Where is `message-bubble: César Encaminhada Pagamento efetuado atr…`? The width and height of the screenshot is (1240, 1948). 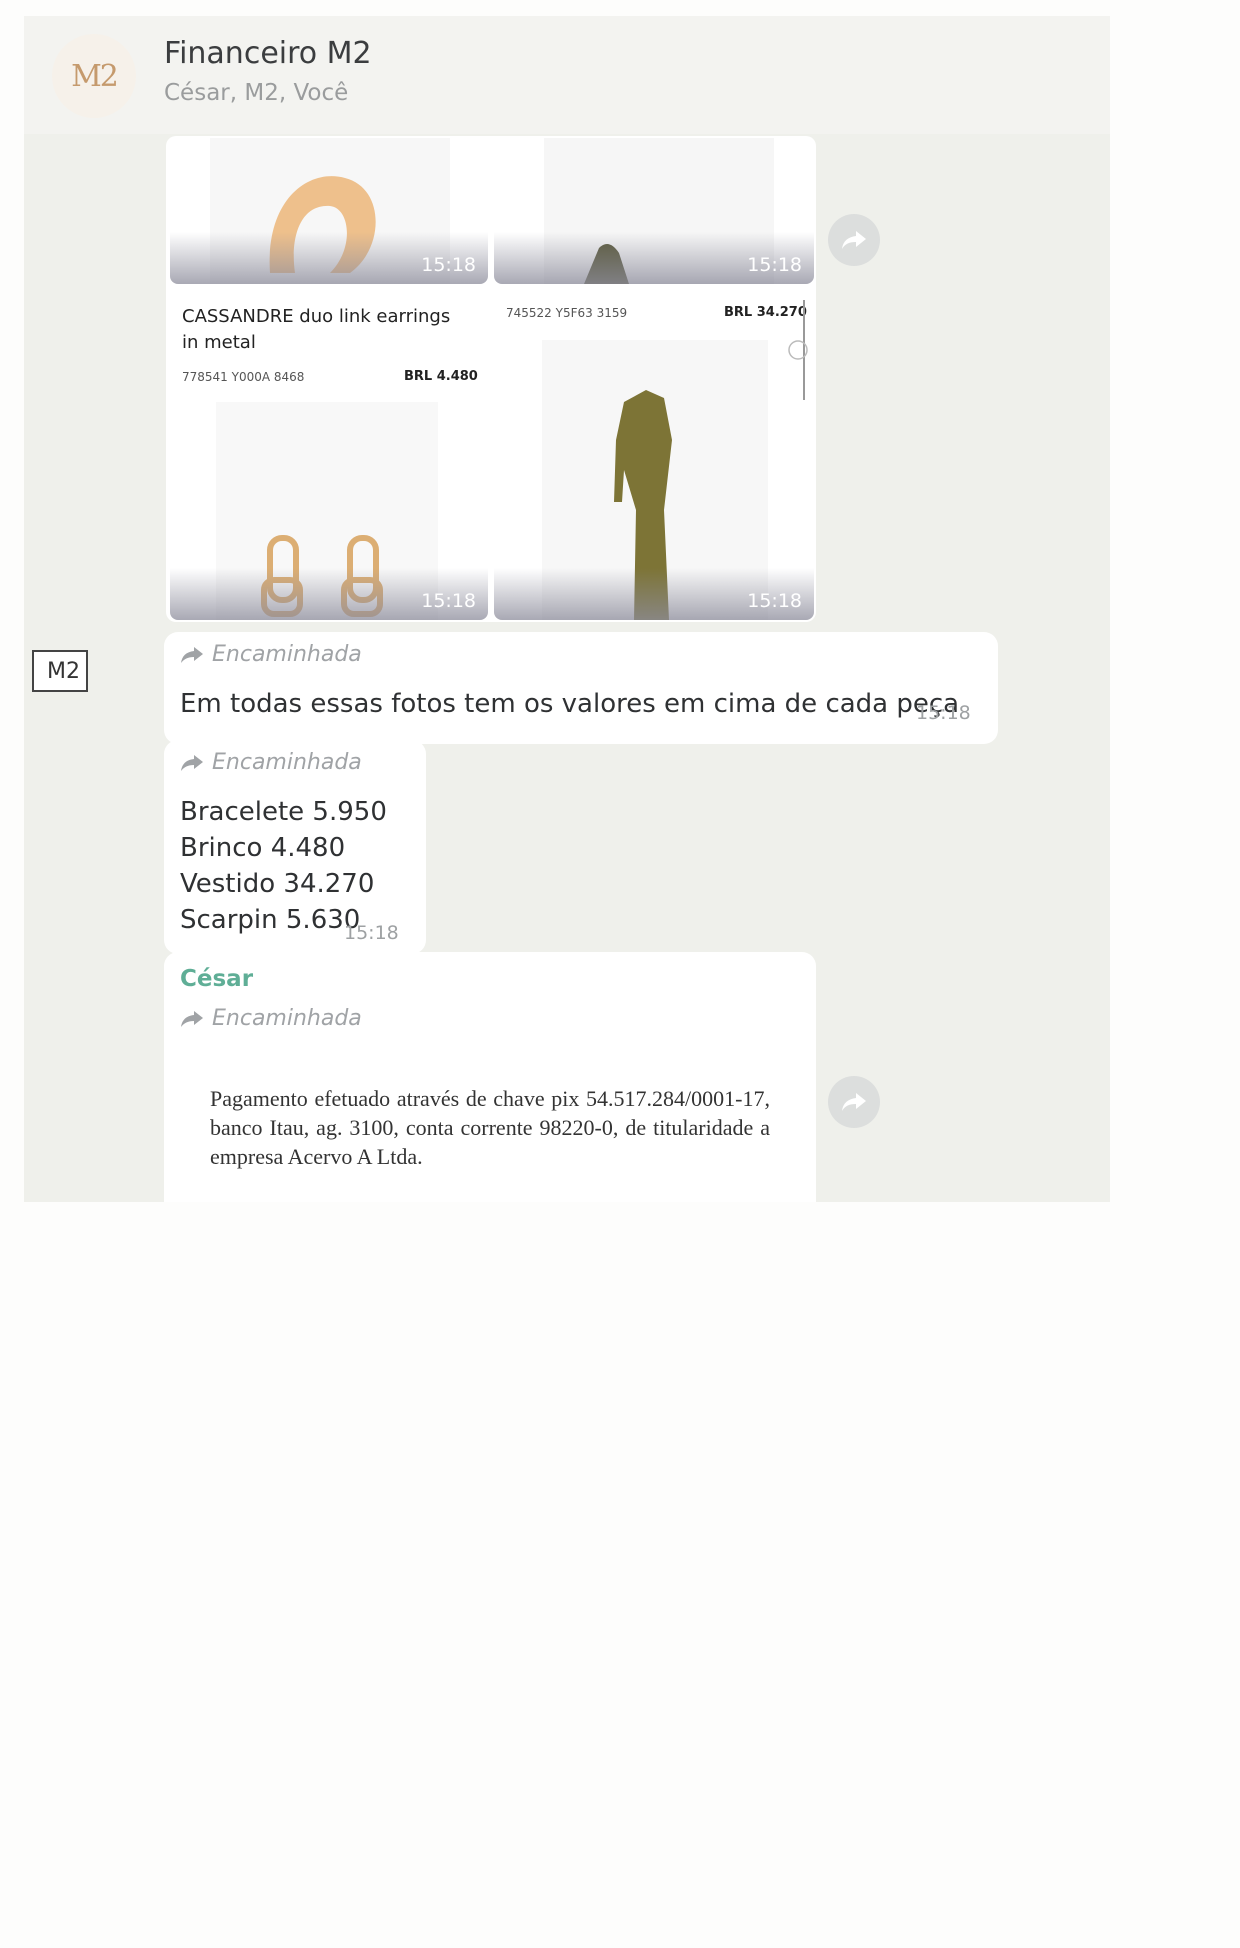
message-bubble: César Encaminhada Pagamento efetuado atr… is located at coordinates (490, 1077).